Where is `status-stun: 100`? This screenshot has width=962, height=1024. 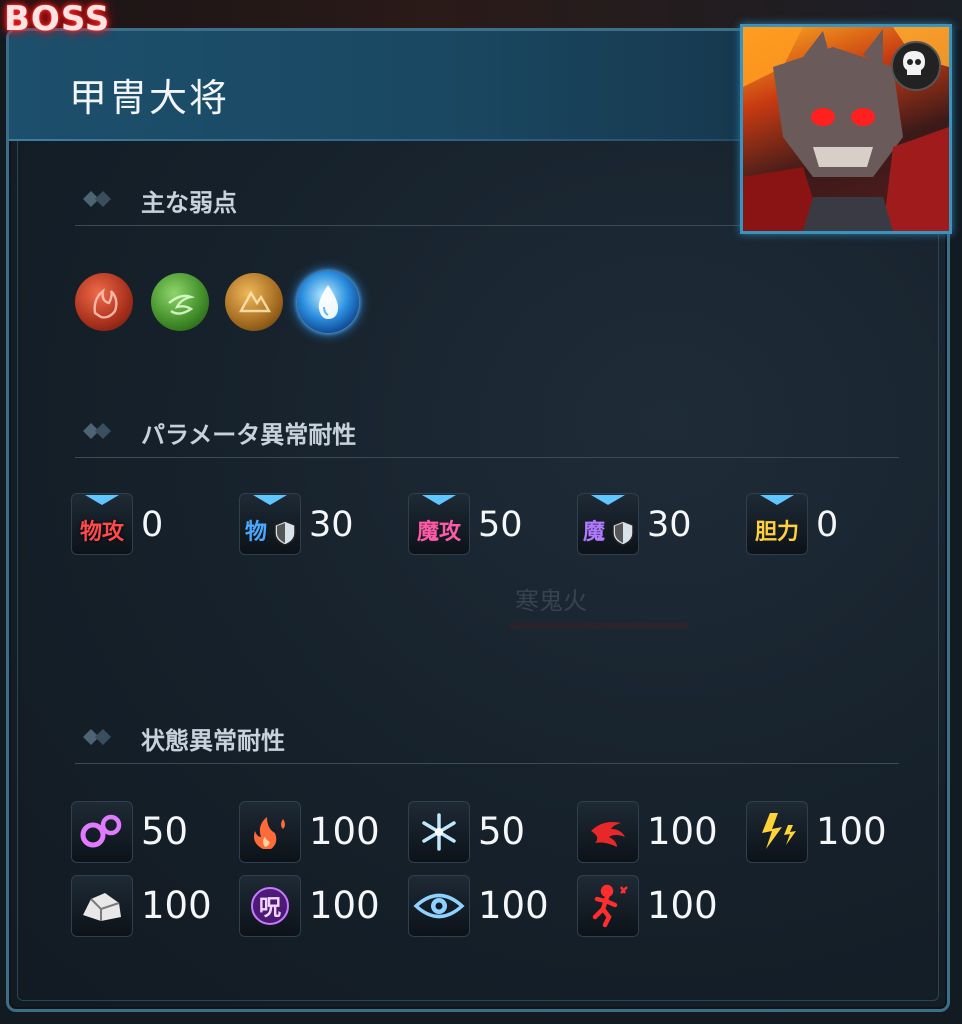 status-stun: 100 is located at coordinates (647, 906).